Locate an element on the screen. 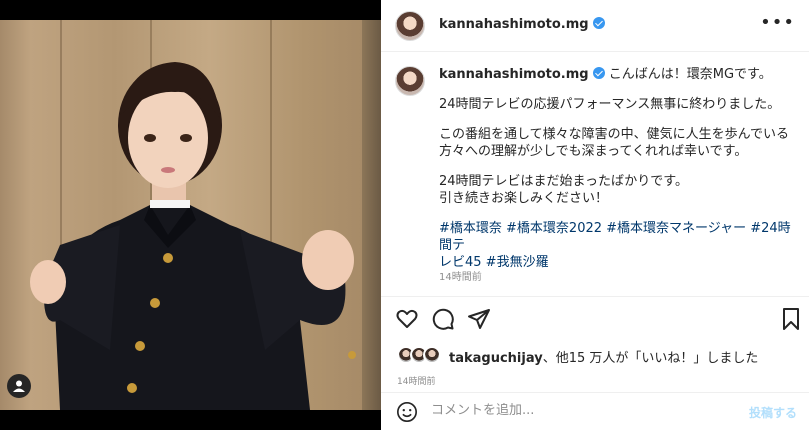  likes-text: takaguchijay、他15 万人が「いいね！」しました is located at coordinates (603, 356).